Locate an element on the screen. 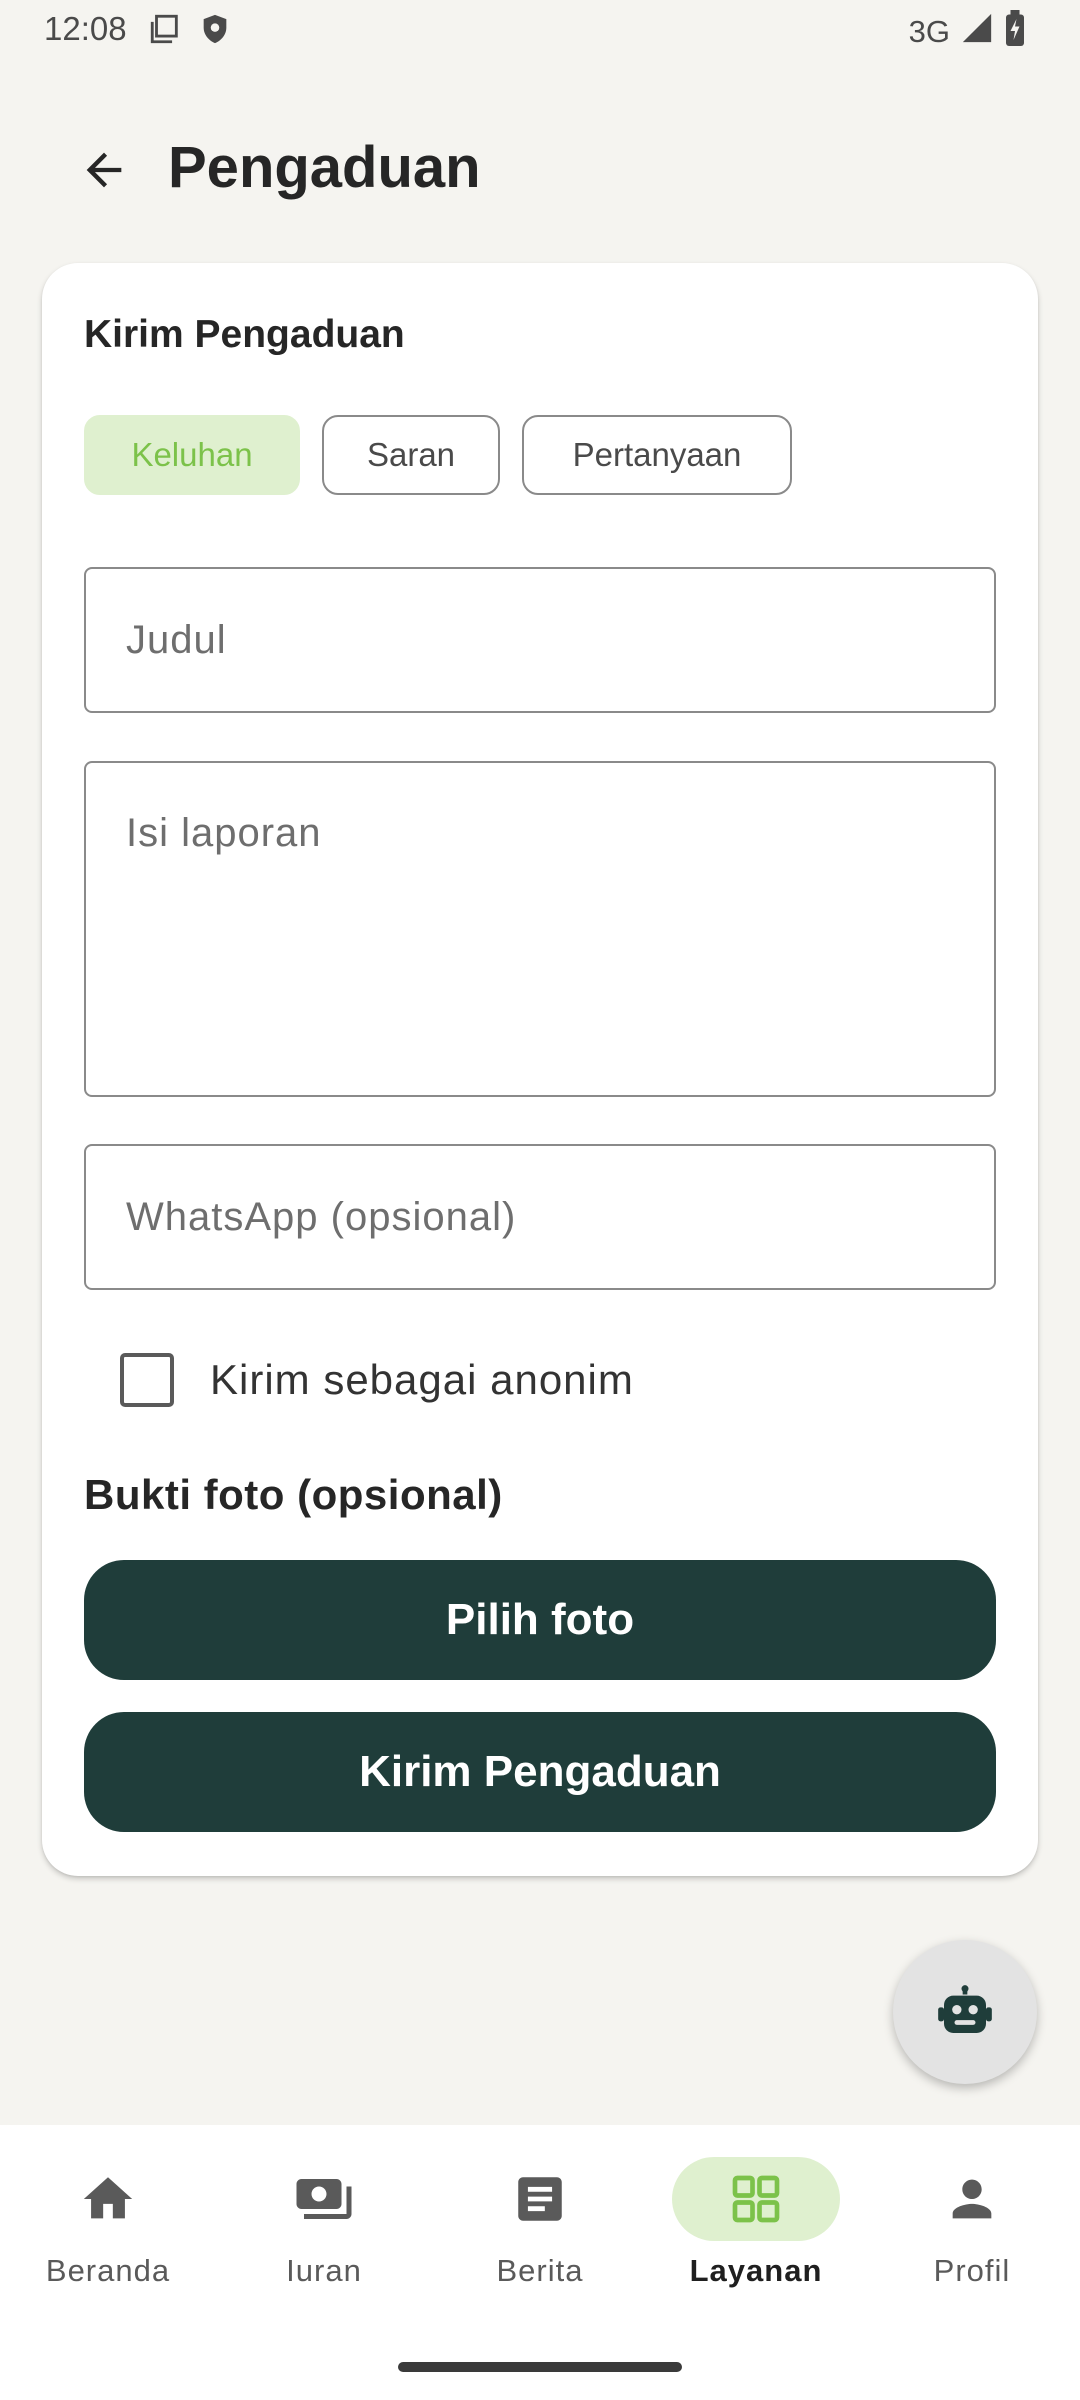  grid-icon is located at coordinates (756, 2199).